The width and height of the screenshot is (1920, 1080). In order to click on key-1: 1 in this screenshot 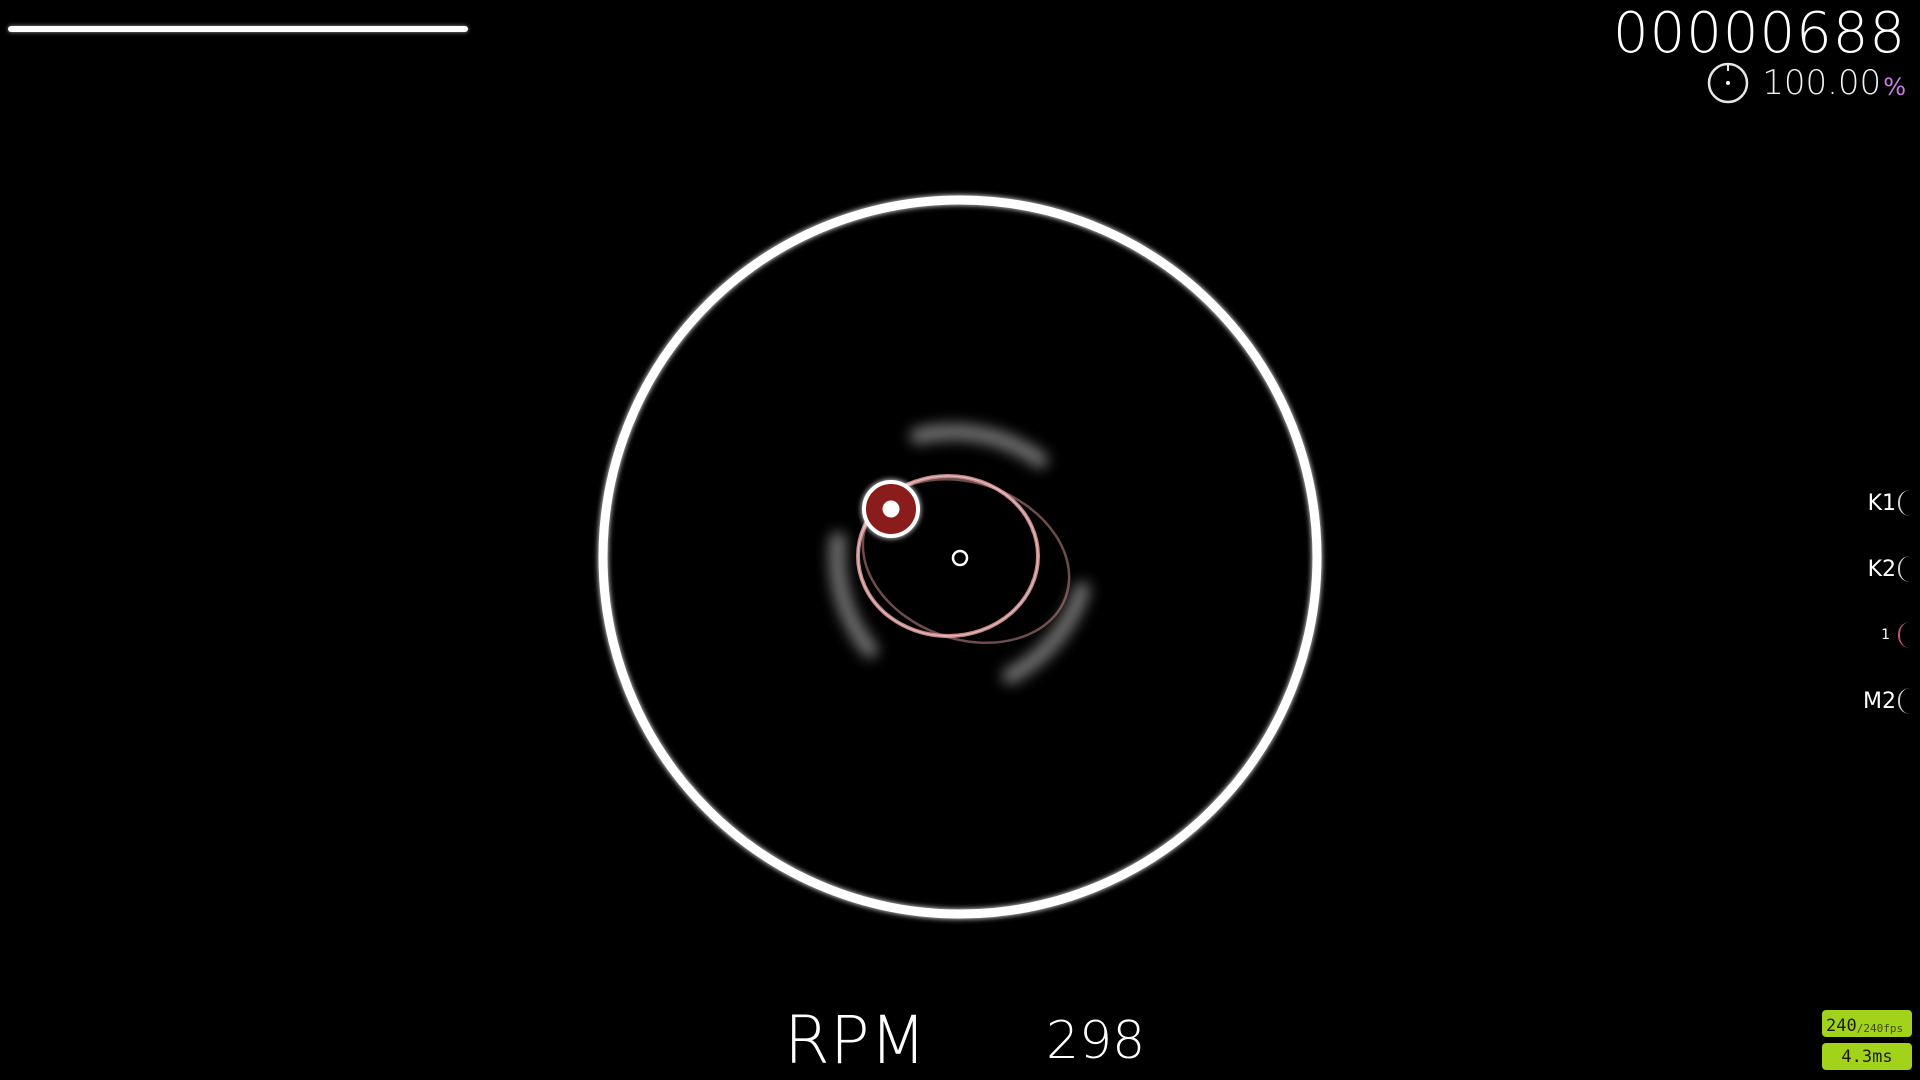, I will do `click(1890, 635)`.